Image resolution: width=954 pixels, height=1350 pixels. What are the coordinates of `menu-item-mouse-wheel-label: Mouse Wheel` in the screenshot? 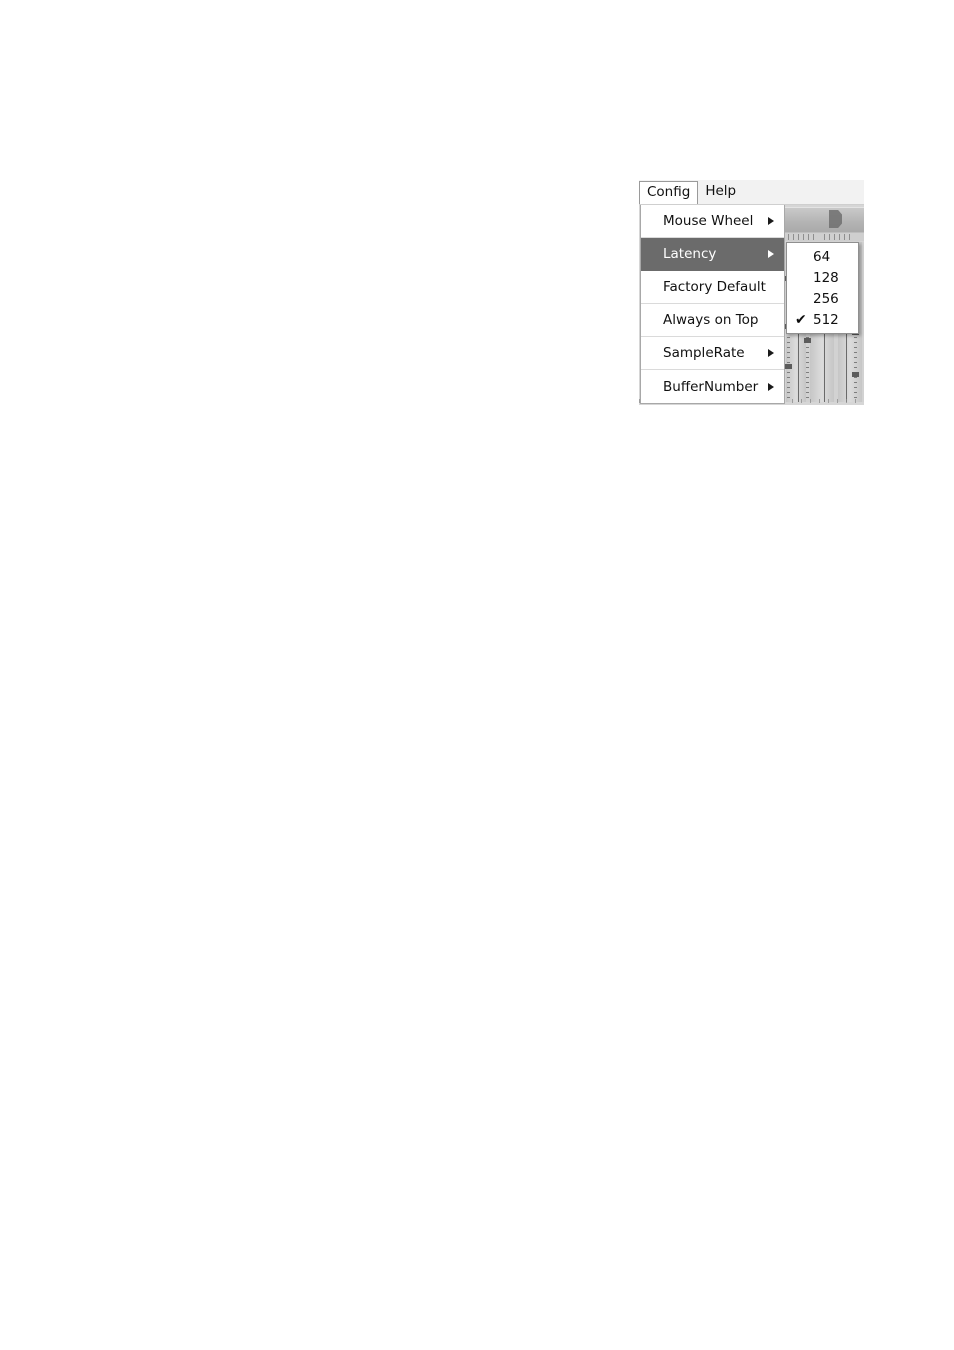 It's located at (708, 221).